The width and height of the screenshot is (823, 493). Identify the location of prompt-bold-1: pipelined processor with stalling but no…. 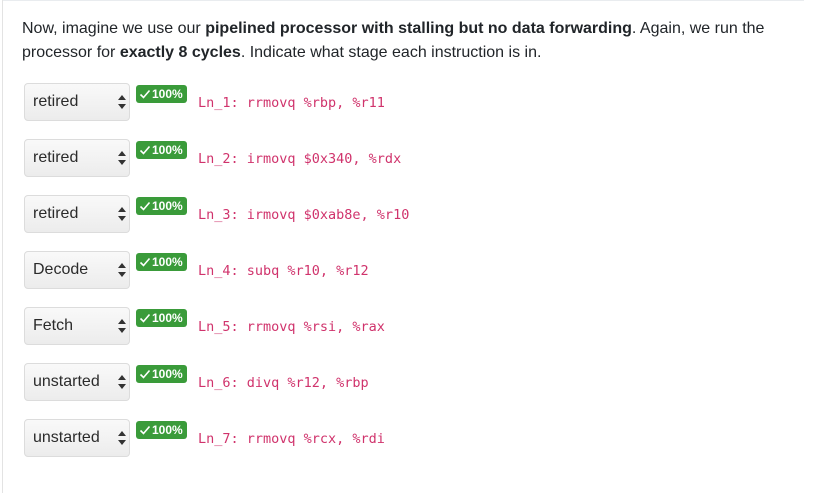
(418, 28).